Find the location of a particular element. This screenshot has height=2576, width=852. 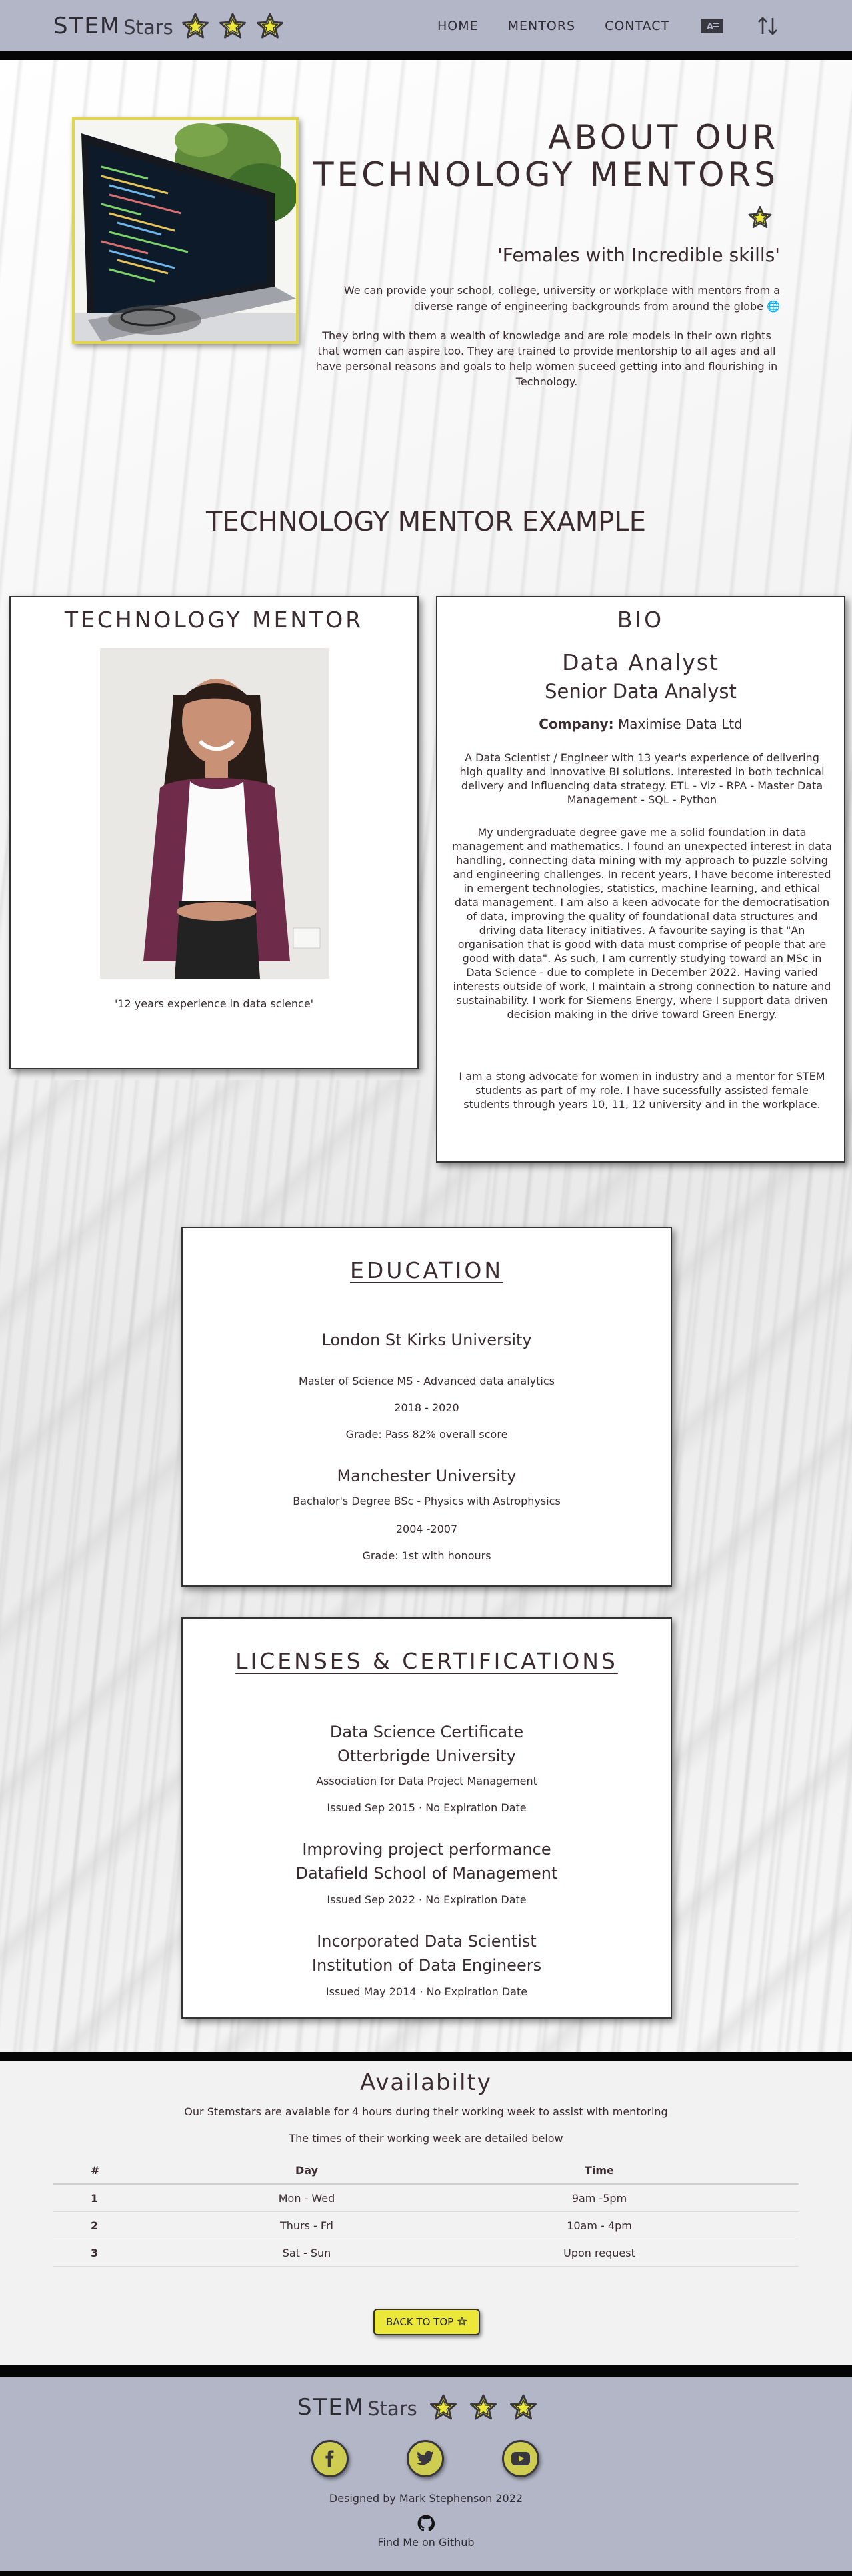

table-cell-time: 10am - 4pm is located at coordinates (599, 2225).